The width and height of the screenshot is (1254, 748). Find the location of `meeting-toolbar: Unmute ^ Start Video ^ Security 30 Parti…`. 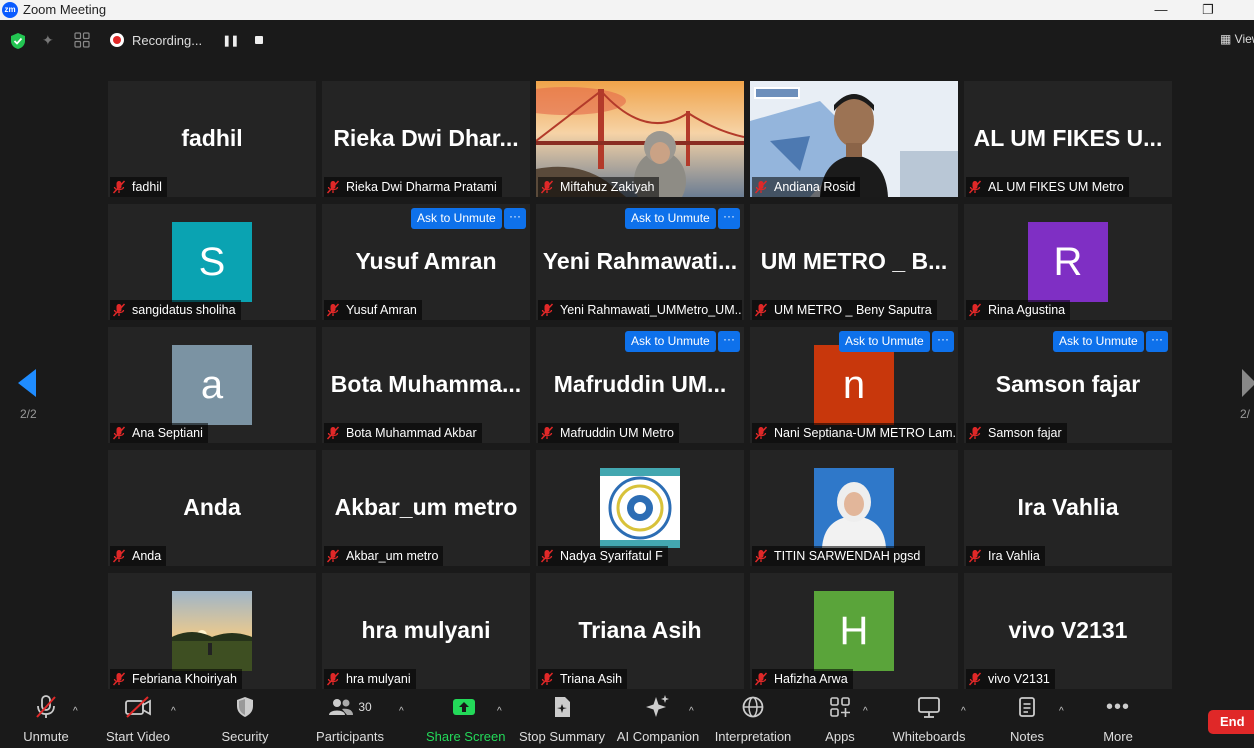

meeting-toolbar: Unmute ^ Start Video ^ Security 30 Parti… is located at coordinates (627, 720).